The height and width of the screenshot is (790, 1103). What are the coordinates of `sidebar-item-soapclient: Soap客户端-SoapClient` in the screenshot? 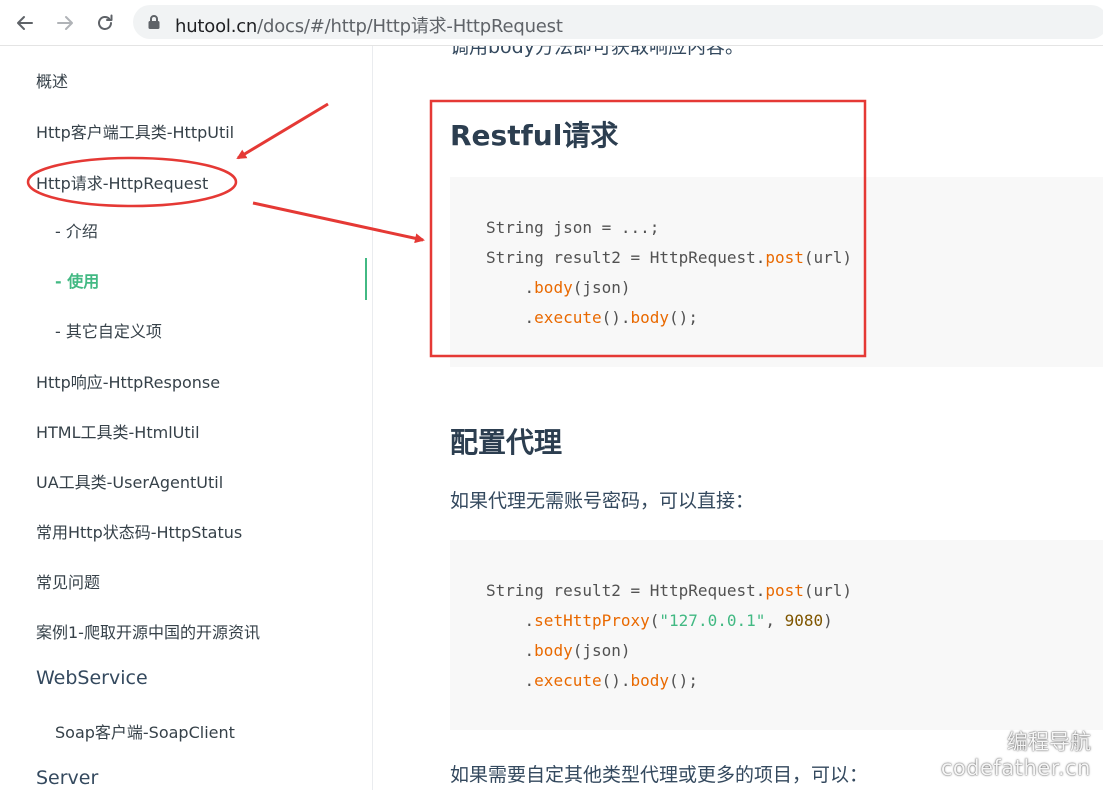 It's located at (145, 731).